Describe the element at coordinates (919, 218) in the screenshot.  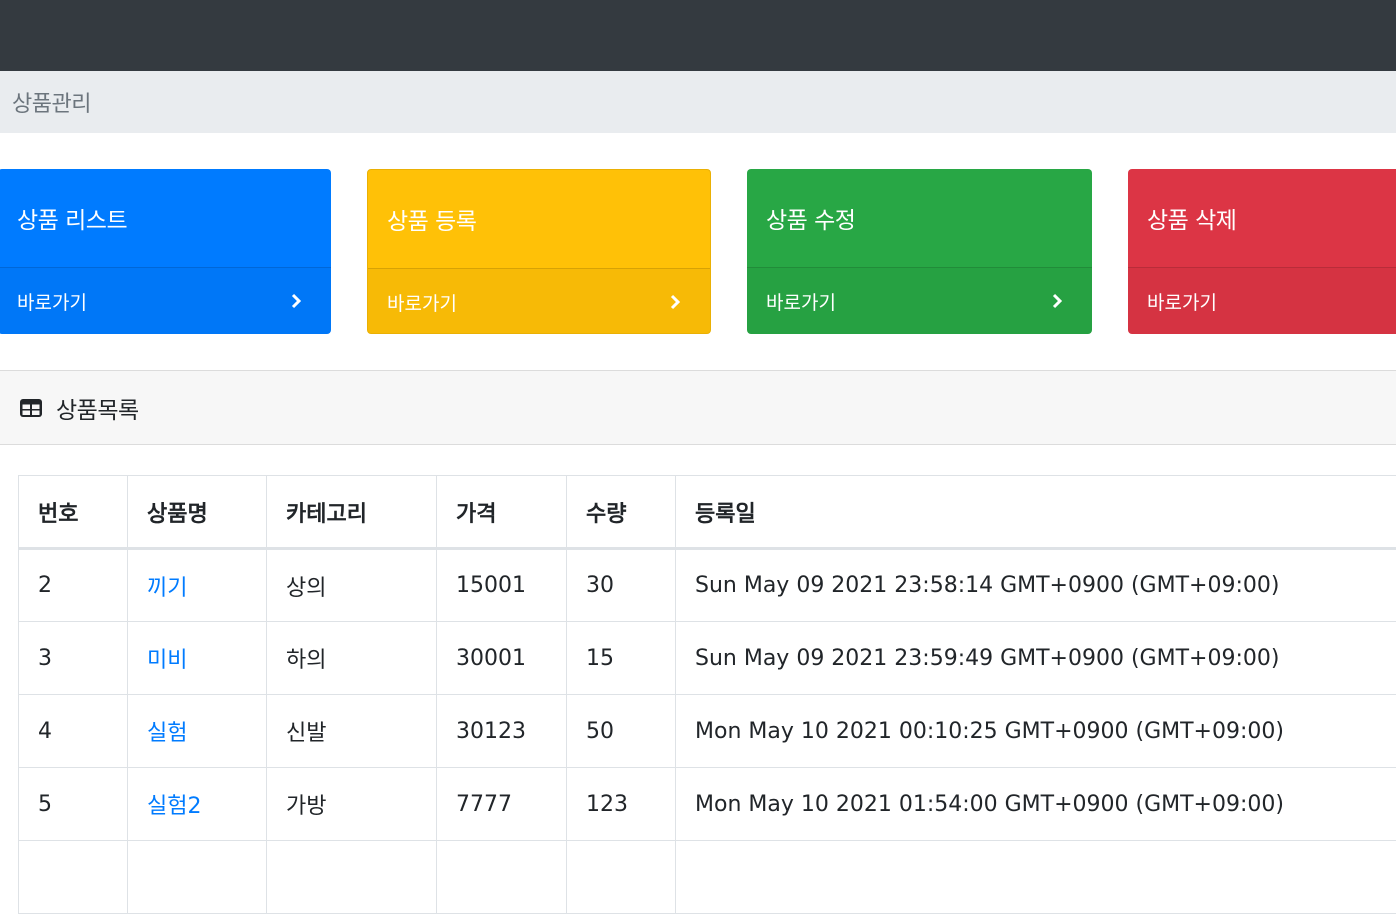
I see `card-title: 상품 수정` at that location.